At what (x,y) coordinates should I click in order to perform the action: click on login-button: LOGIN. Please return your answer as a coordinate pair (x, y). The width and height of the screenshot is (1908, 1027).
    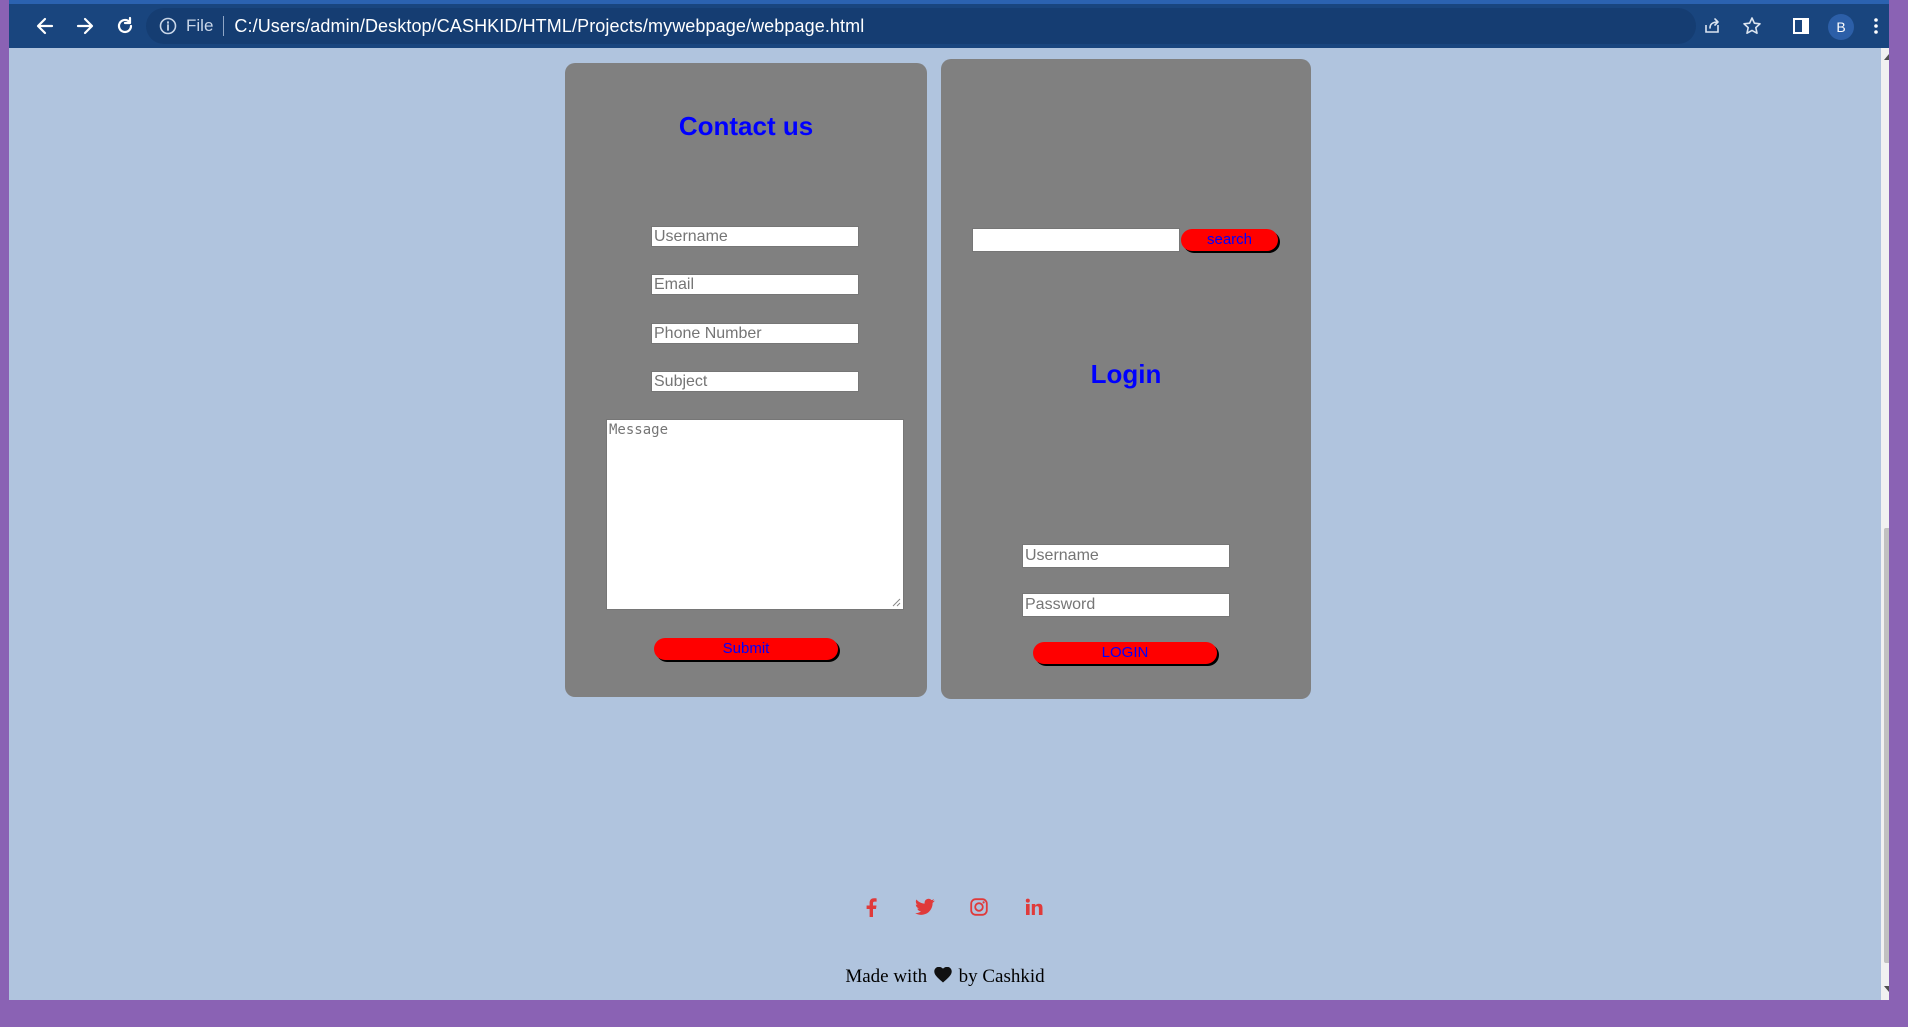
    Looking at the image, I should click on (1125, 653).